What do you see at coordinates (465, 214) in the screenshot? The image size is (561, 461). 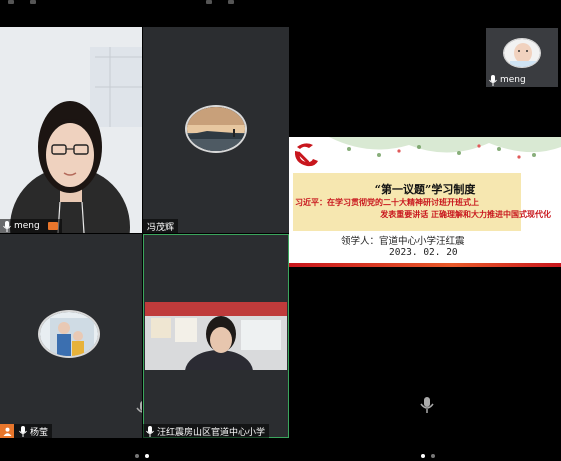 I see `slide-subtitle-line2: 发表重要讲话 正确理解和大力推进中国式现代化` at bounding box center [465, 214].